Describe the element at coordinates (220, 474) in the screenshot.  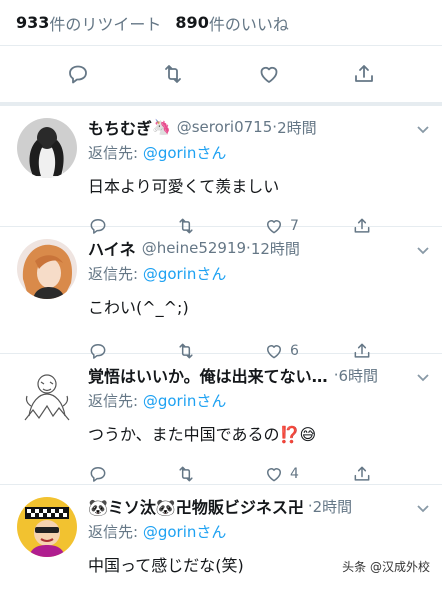
I see `retweet-button` at that location.